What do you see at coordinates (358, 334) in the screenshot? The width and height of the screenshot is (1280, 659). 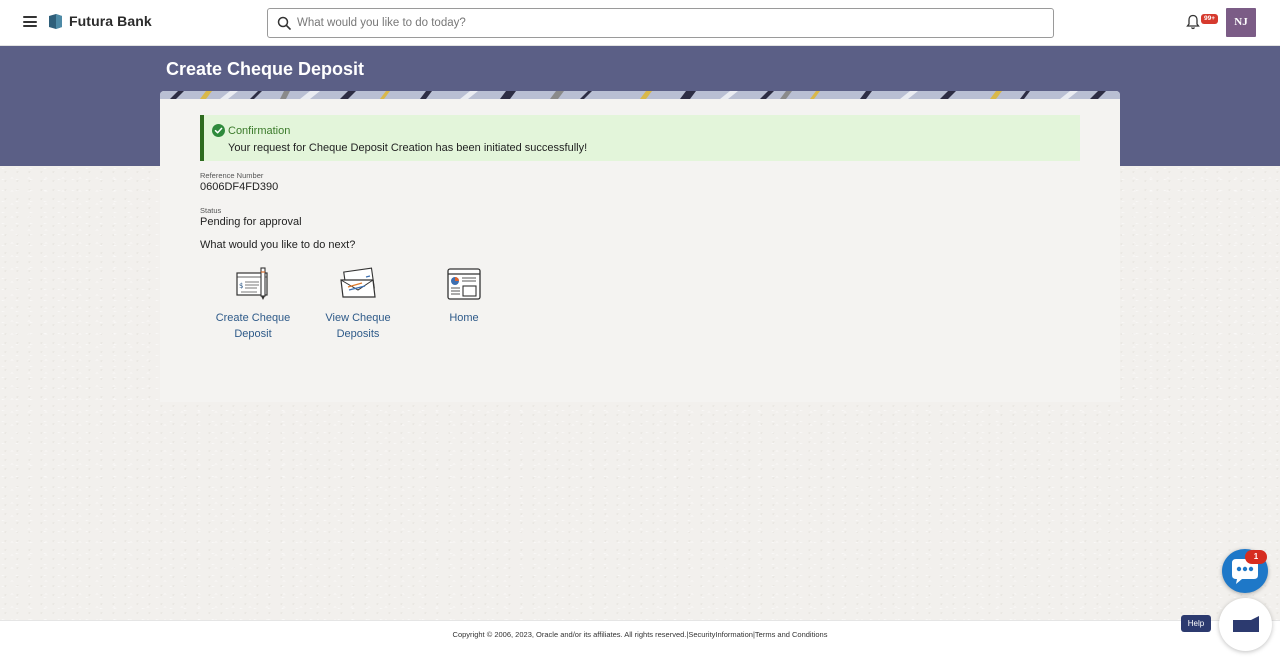 I see `view-cheque-deposits-label-line2: Deposits` at bounding box center [358, 334].